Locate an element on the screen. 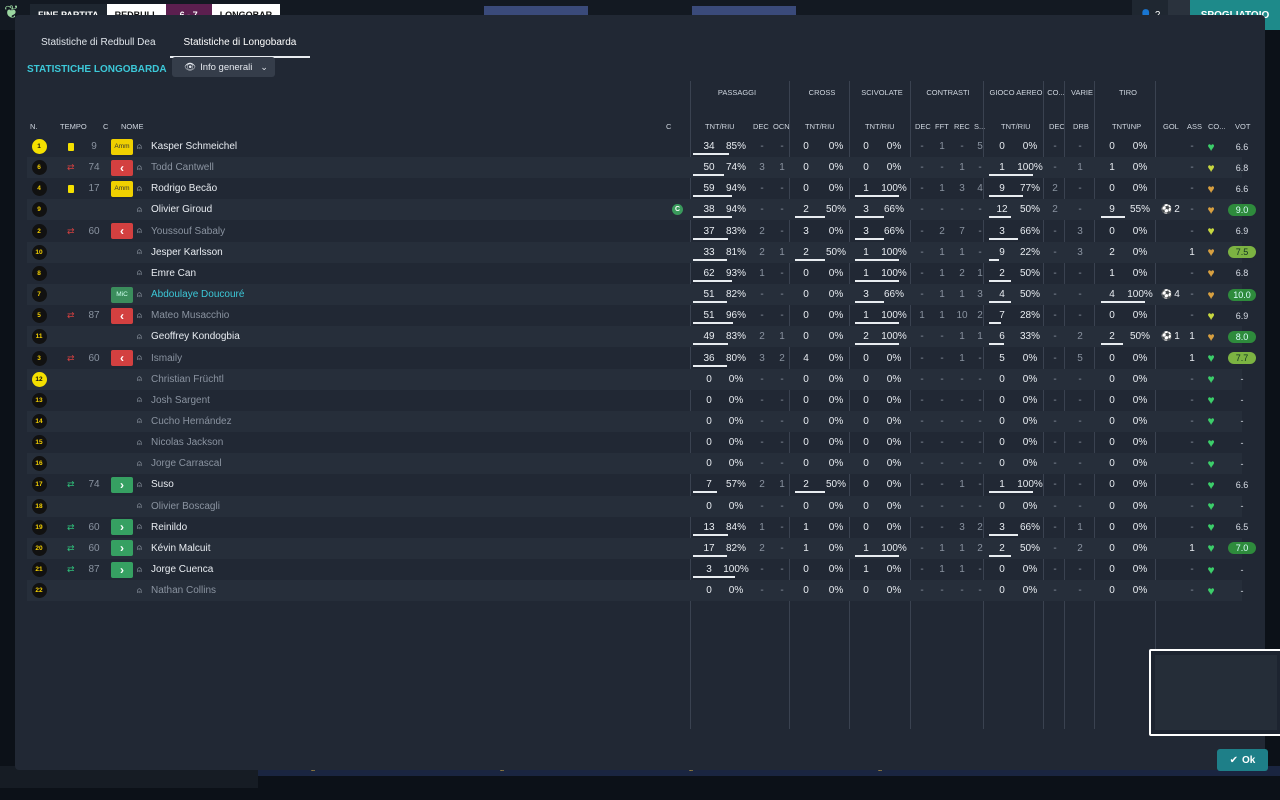 The image size is (1280, 800). player-name: Kasper Schmeichel is located at coordinates (194, 146).